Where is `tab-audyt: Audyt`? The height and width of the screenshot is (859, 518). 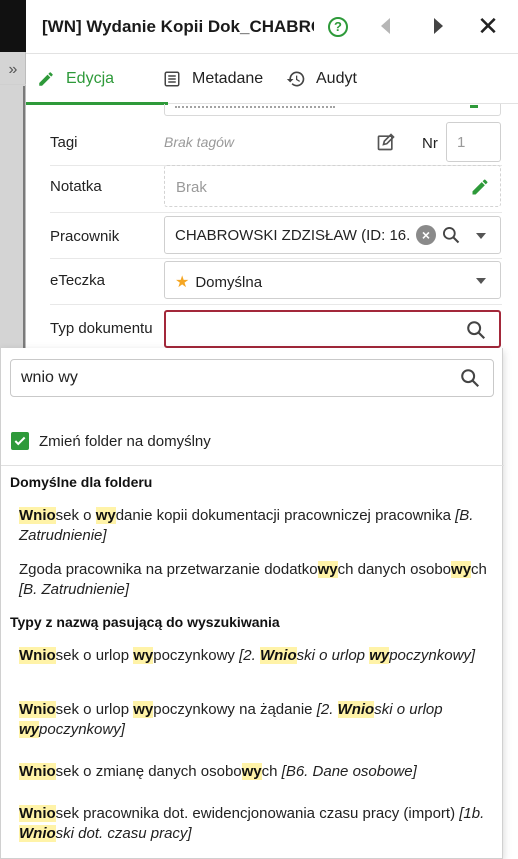 tab-audyt: Audyt is located at coordinates (321, 79).